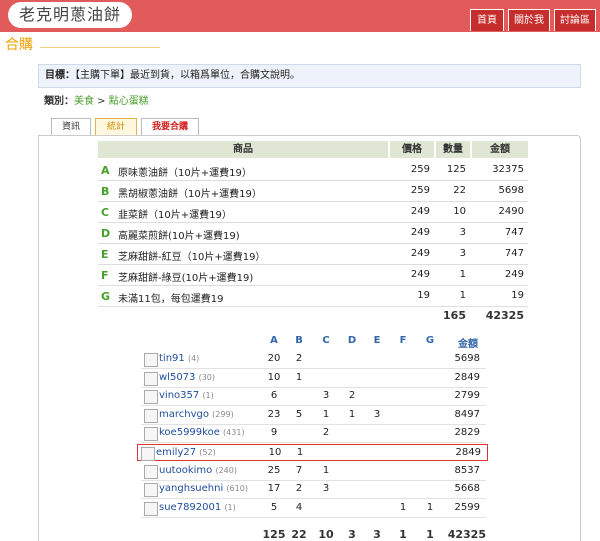 The width and height of the screenshot is (600, 541). What do you see at coordinates (170, 127) in the screenshot?
I see `tab-join-buy: 我要合購` at bounding box center [170, 127].